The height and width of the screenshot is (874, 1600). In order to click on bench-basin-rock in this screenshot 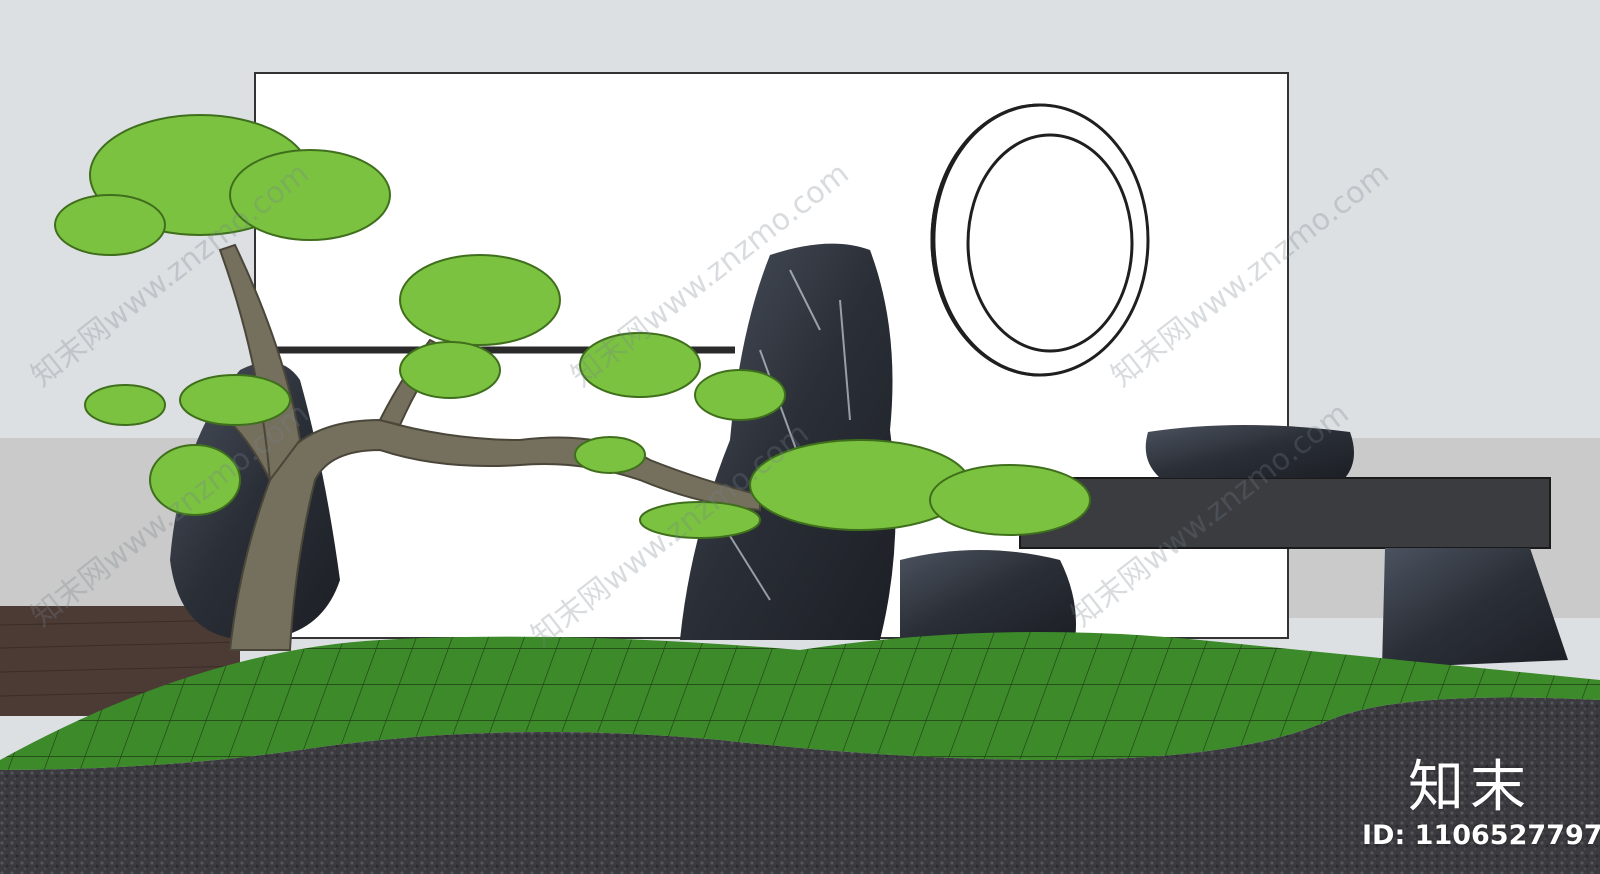, I will do `click(1249, 451)`.